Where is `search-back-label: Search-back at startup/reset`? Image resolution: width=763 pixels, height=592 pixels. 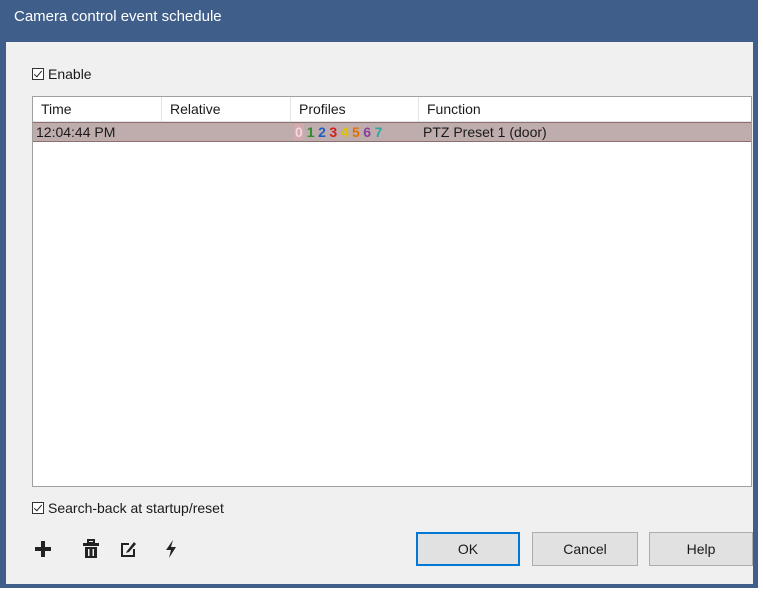 search-back-label: Search-back at startup/reset is located at coordinates (136, 508).